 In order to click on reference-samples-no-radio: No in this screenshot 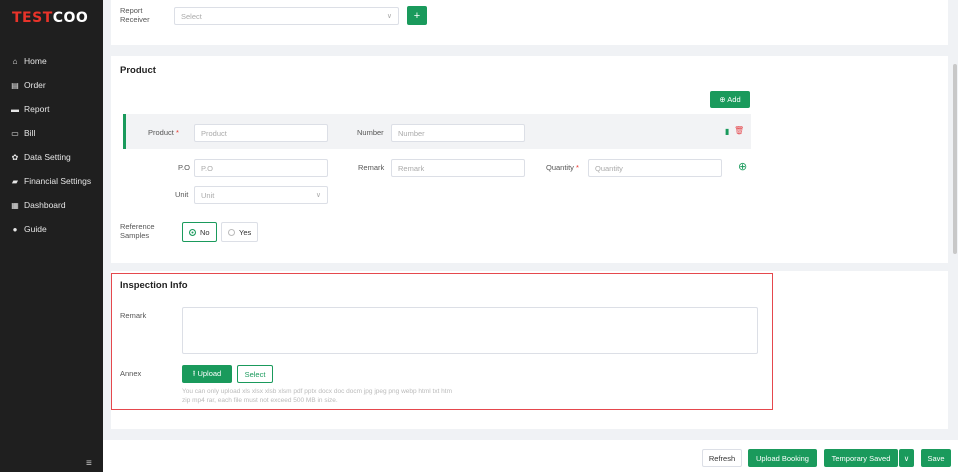, I will do `click(199, 232)`.